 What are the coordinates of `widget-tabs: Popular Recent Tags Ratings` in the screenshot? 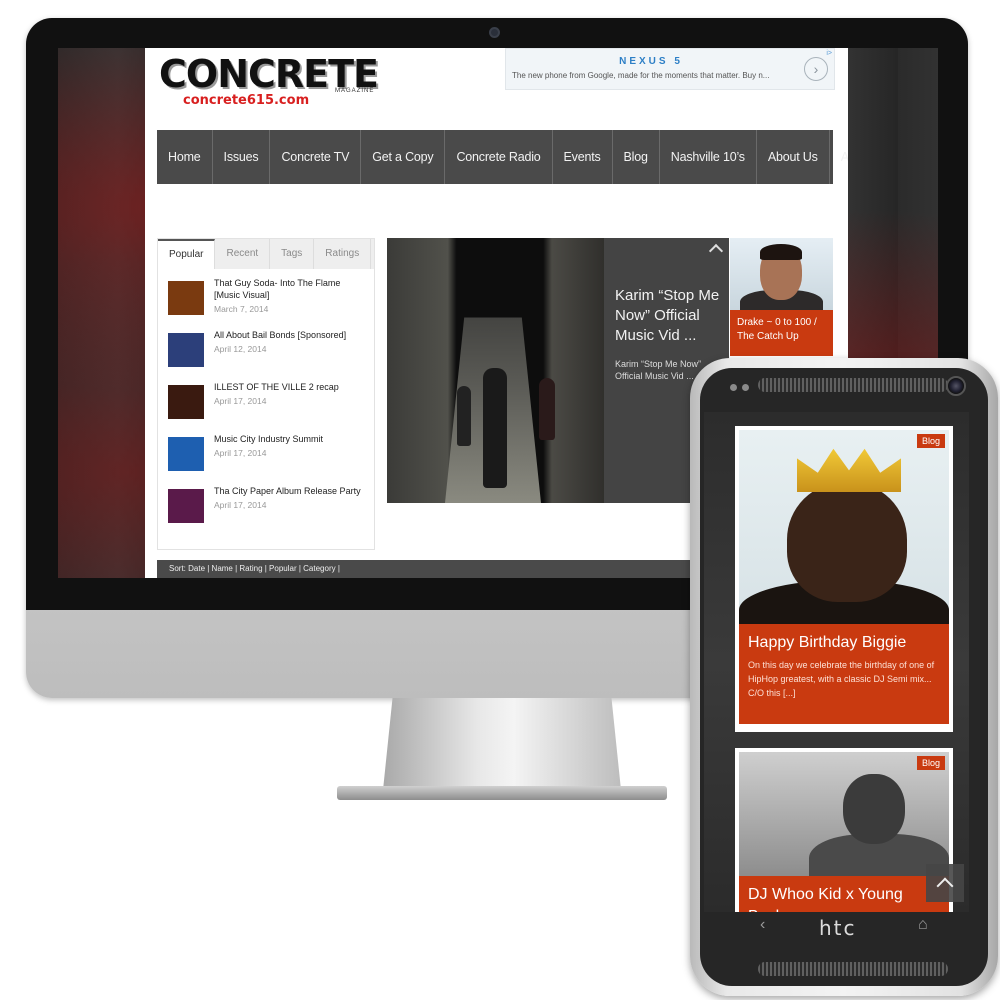 It's located at (266, 254).